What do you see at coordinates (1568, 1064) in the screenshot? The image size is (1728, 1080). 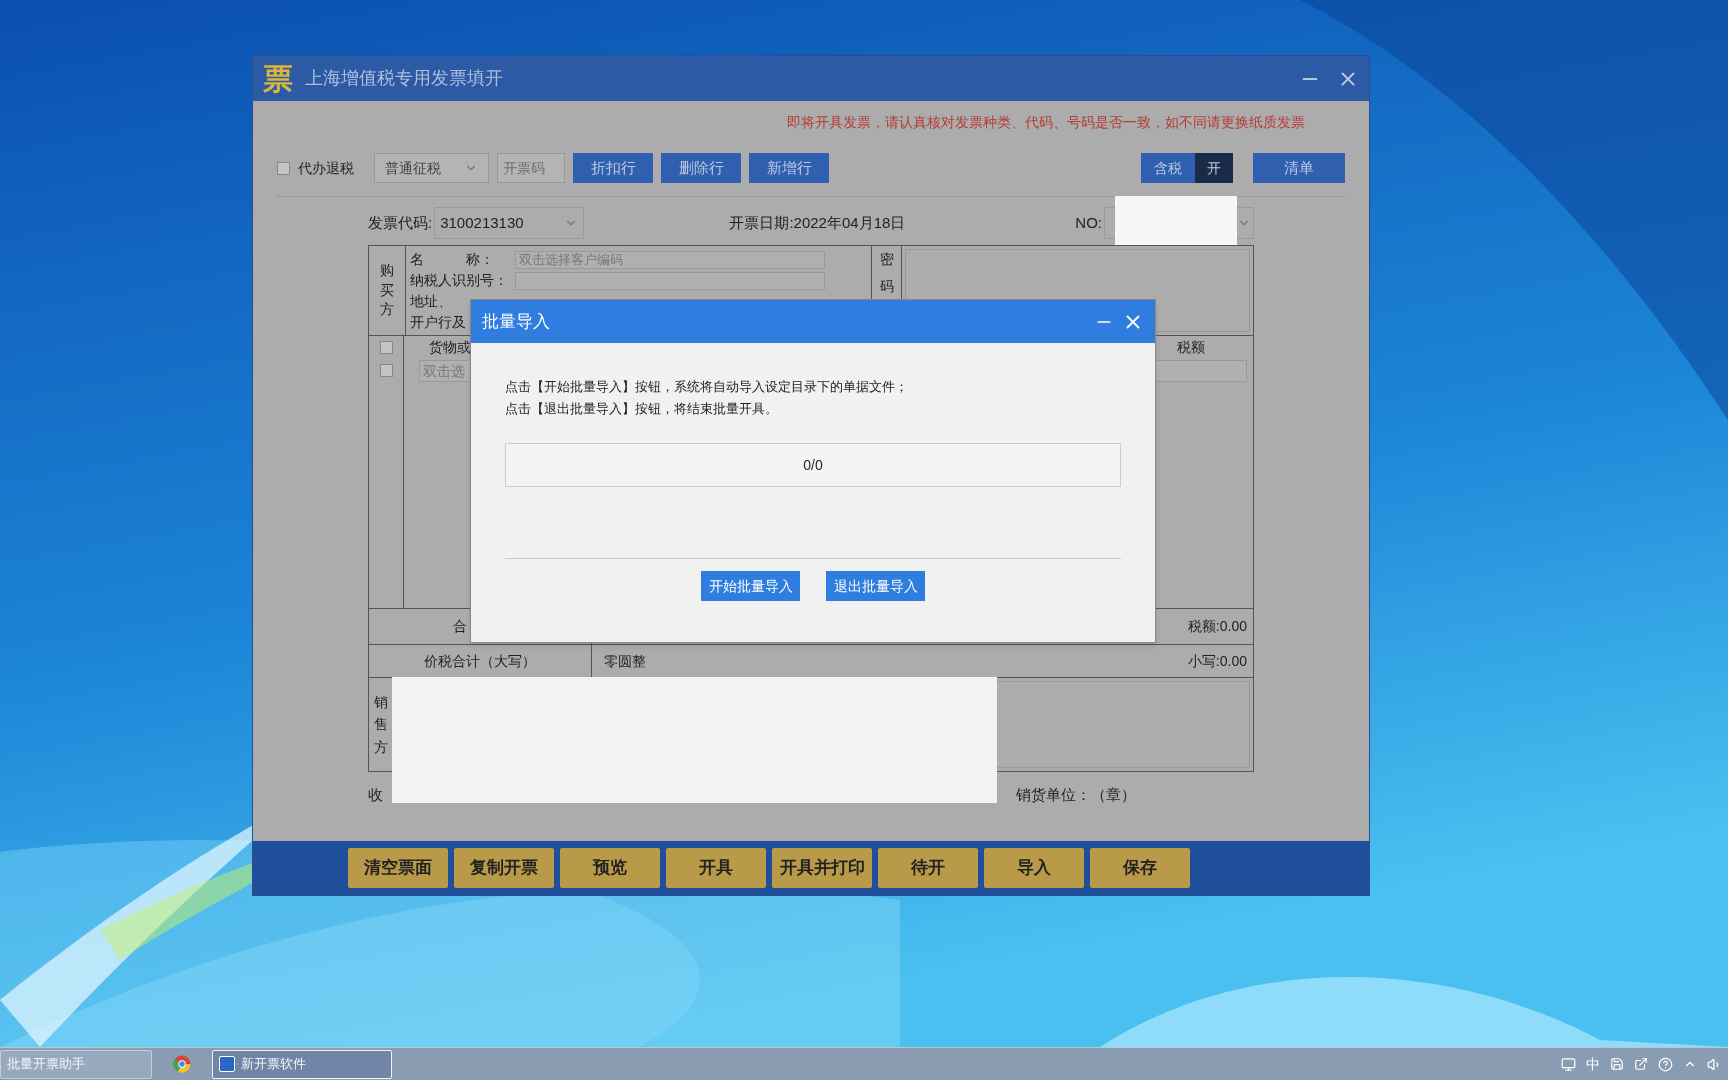 I see `monitor-icon` at bounding box center [1568, 1064].